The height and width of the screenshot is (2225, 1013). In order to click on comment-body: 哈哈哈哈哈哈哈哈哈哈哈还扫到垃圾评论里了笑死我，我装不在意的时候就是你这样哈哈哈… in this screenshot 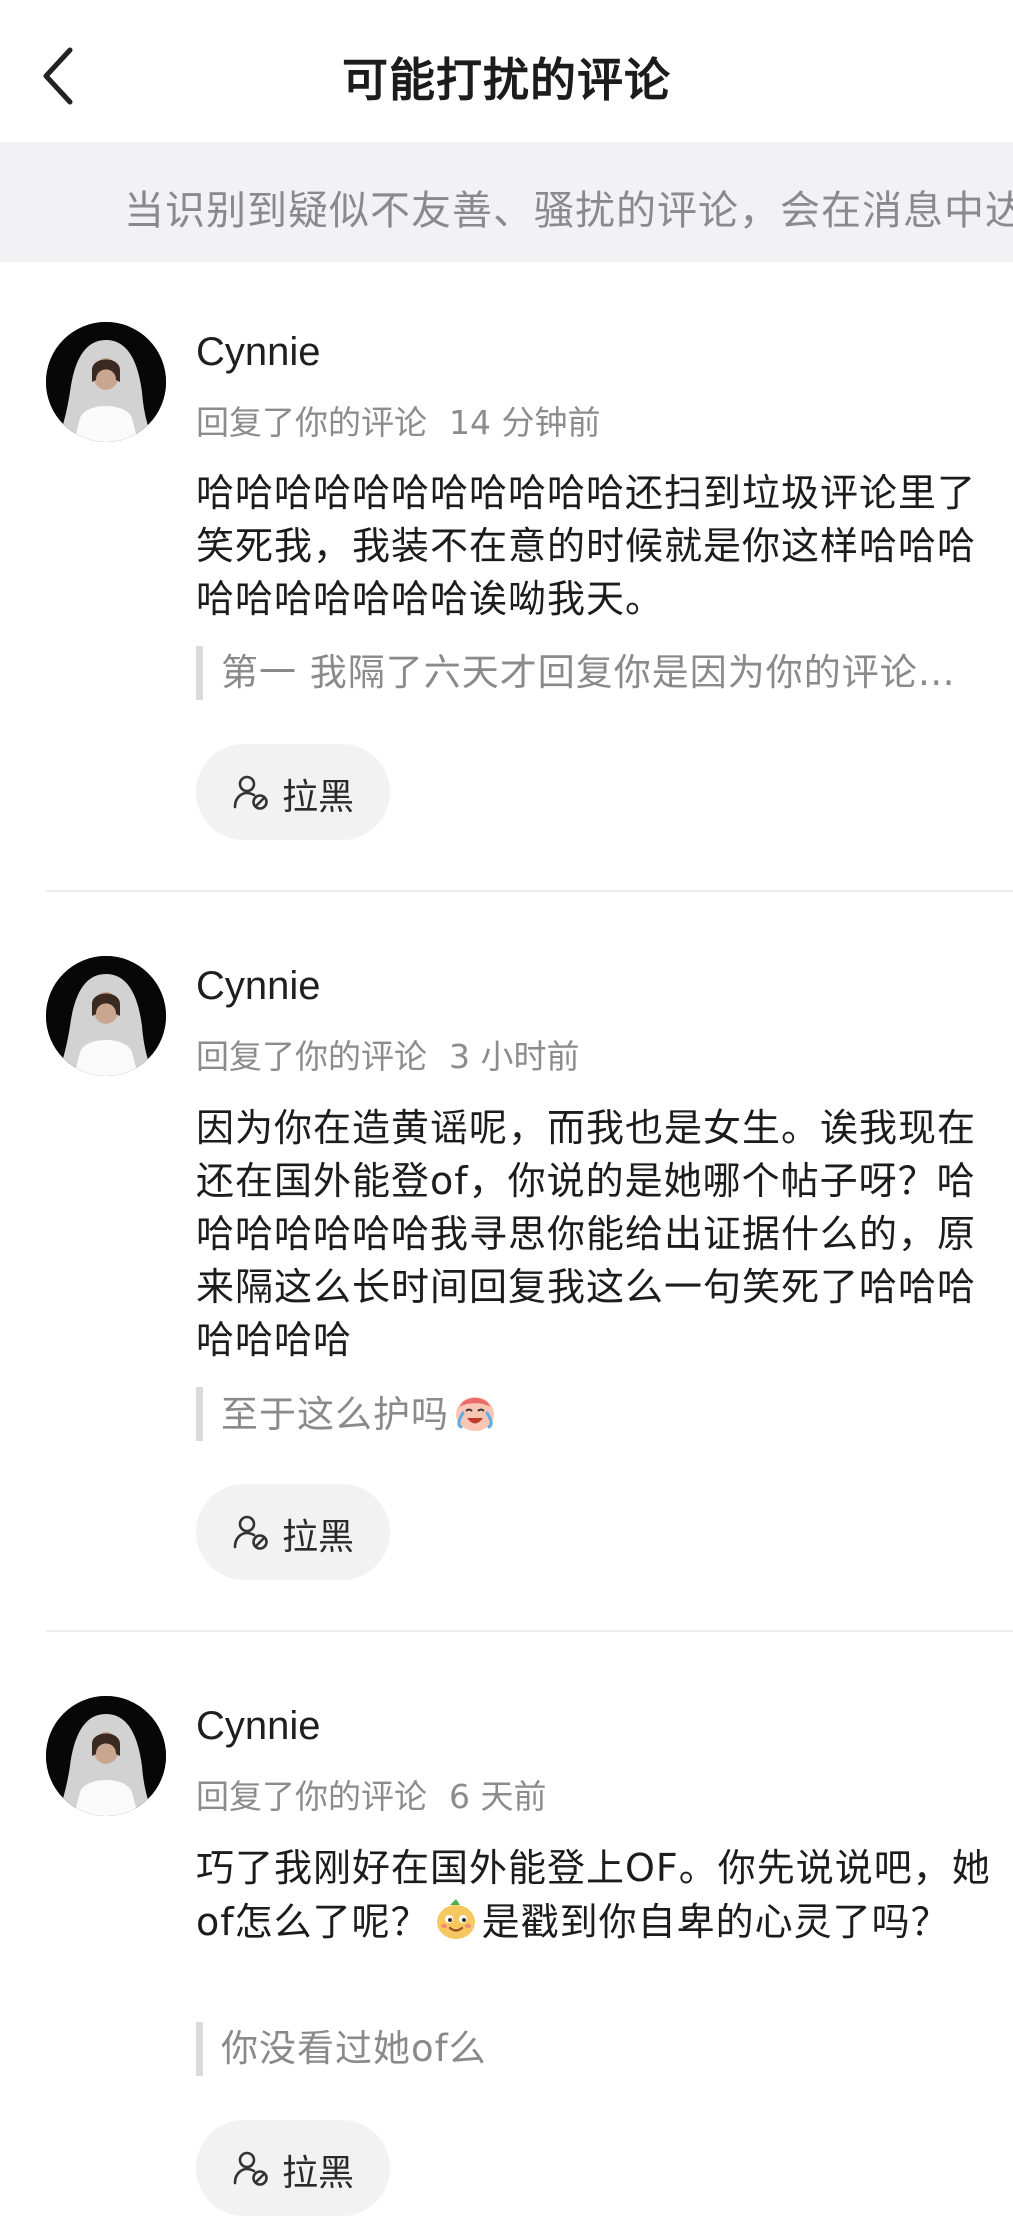, I will do `click(586, 546)`.